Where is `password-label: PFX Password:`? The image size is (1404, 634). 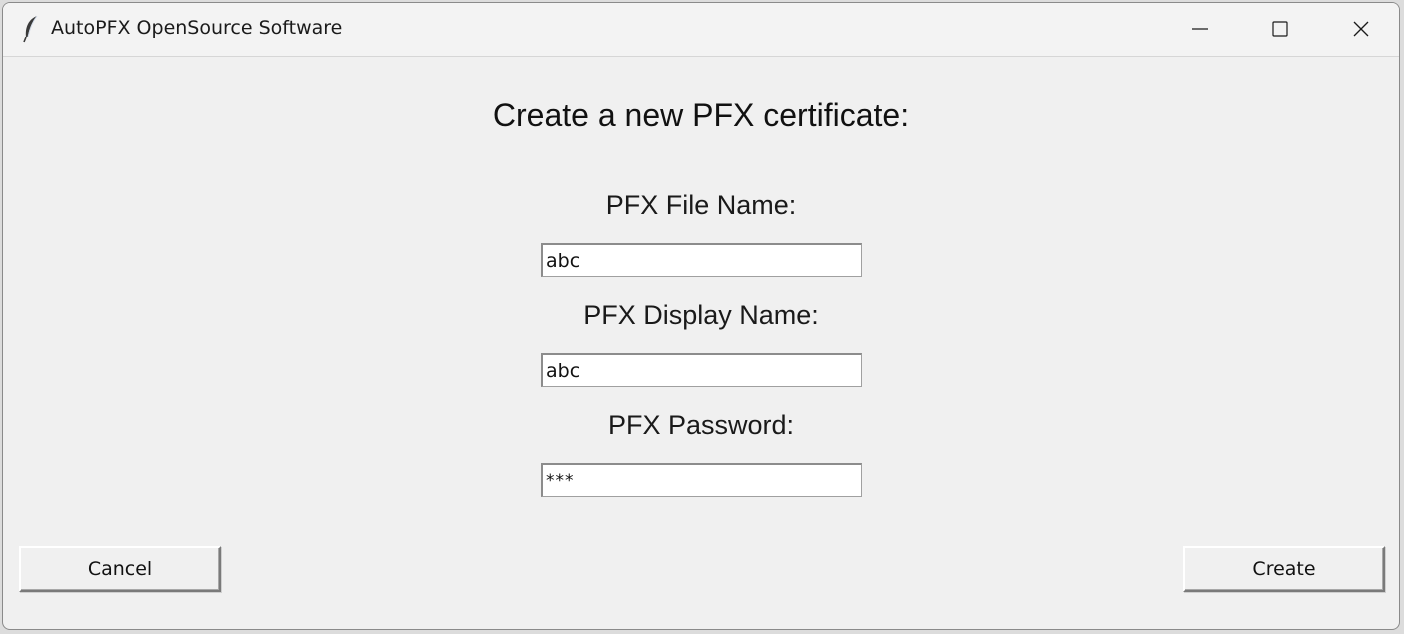
password-label: PFX Password: is located at coordinates (701, 425).